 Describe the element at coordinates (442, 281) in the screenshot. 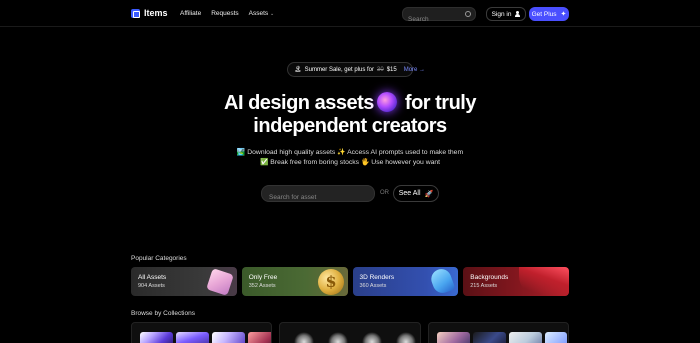

I see `blob-illustration` at that location.